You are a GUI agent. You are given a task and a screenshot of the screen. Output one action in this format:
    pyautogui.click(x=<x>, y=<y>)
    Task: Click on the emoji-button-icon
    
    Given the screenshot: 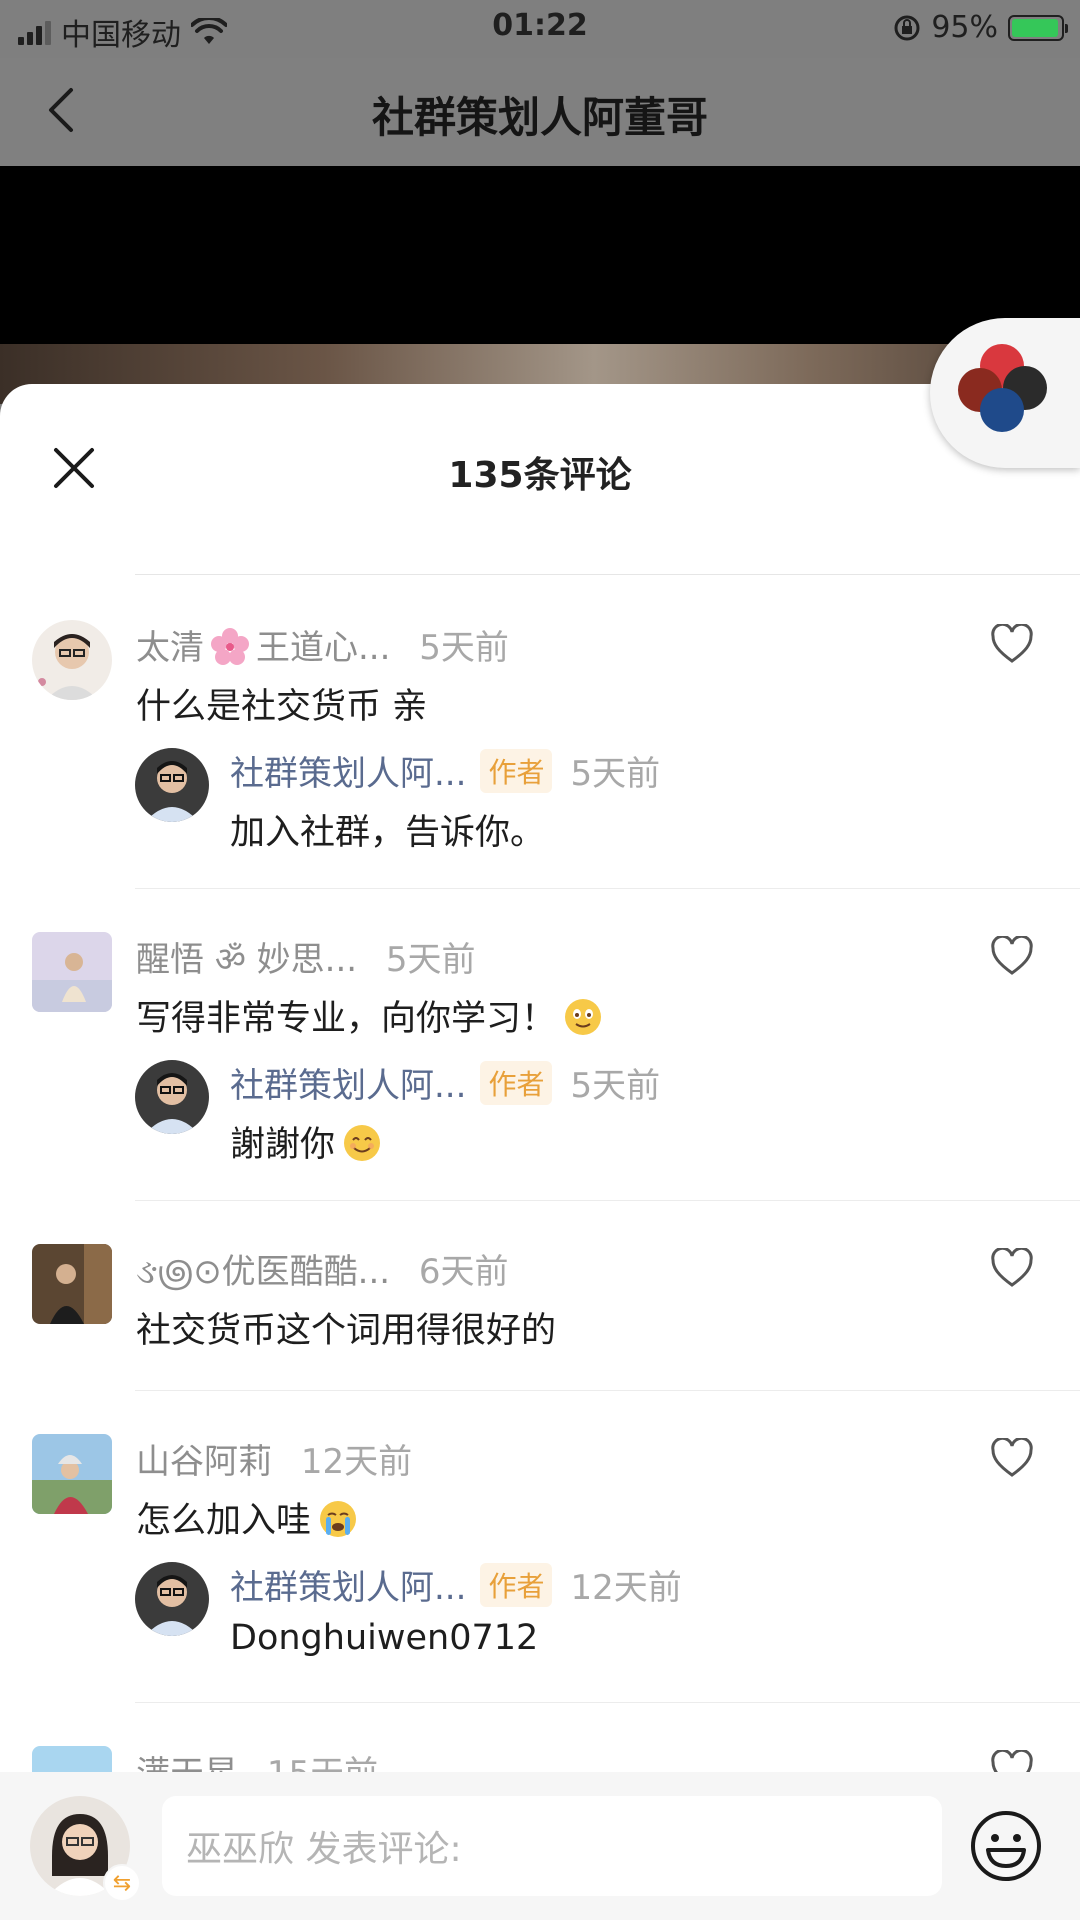 What is the action you would take?
    pyautogui.click(x=1006, y=1846)
    